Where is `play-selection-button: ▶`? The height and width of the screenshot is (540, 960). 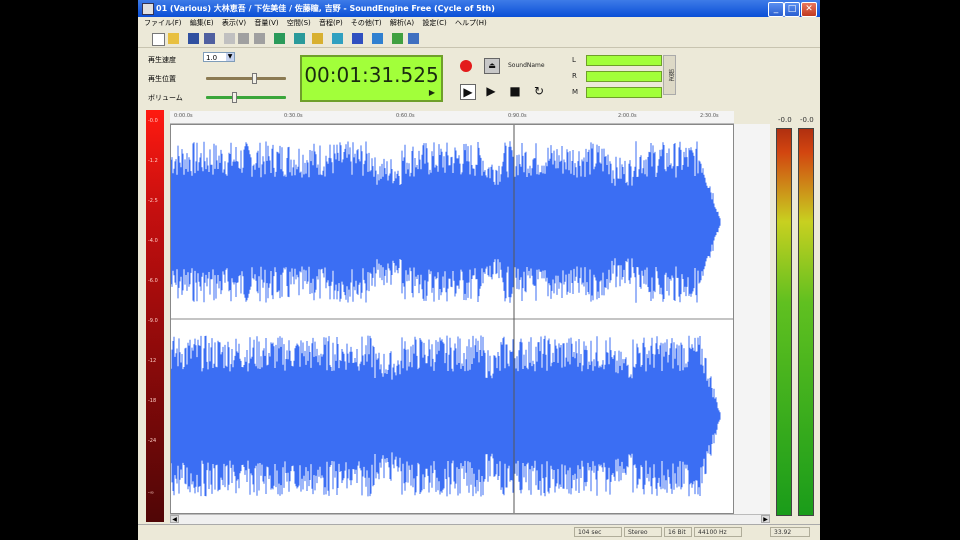
play-selection-button: ▶ is located at coordinates (468, 92).